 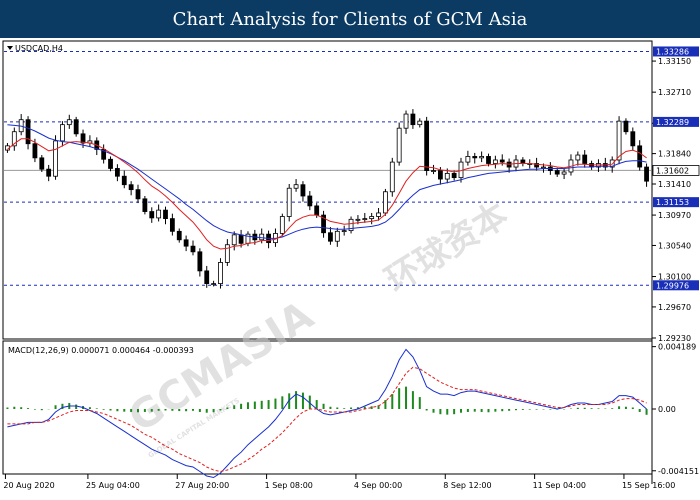 I want to click on y-tick-label: 1.32710, so click(x=674, y=92).